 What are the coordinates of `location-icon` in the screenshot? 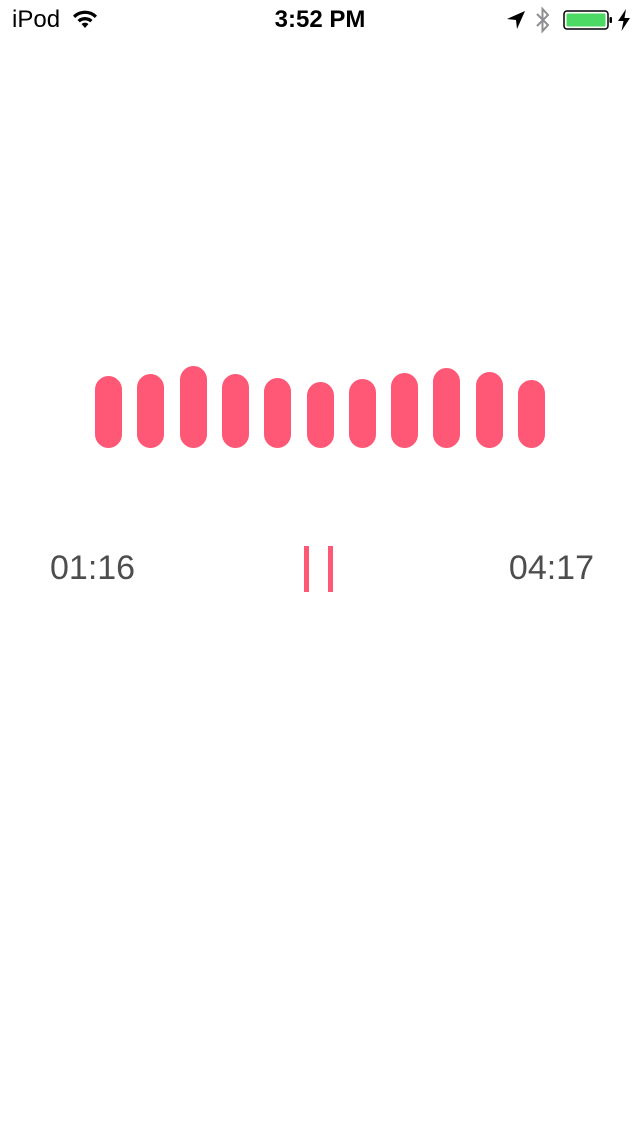 It's located at (516, 20).